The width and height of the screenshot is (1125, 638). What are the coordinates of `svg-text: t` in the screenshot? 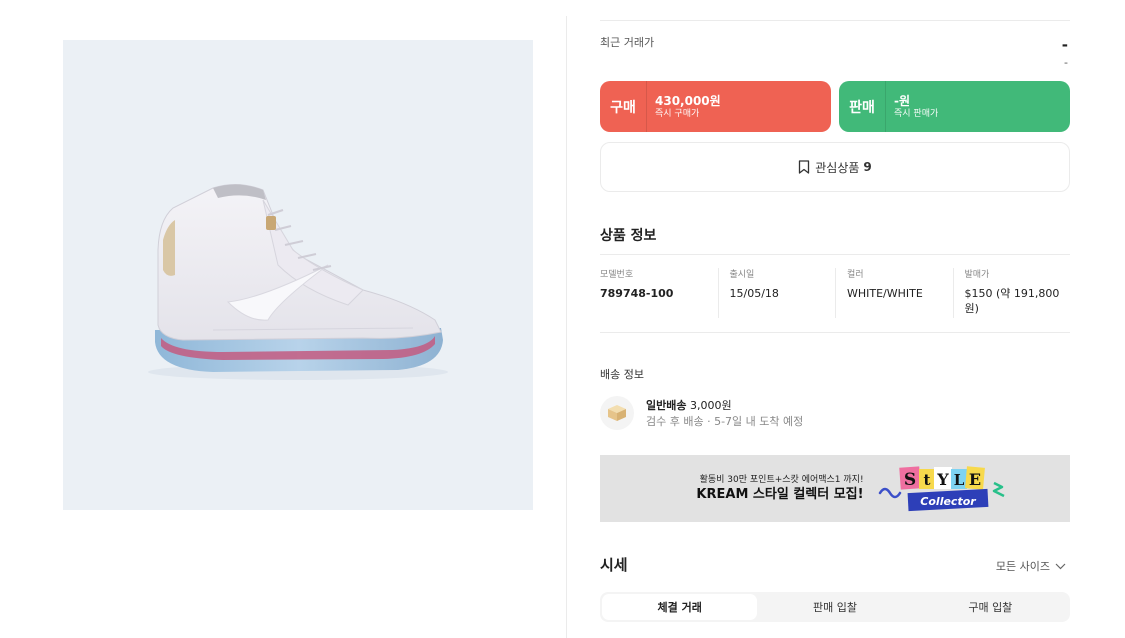 It's located at (926, 480).